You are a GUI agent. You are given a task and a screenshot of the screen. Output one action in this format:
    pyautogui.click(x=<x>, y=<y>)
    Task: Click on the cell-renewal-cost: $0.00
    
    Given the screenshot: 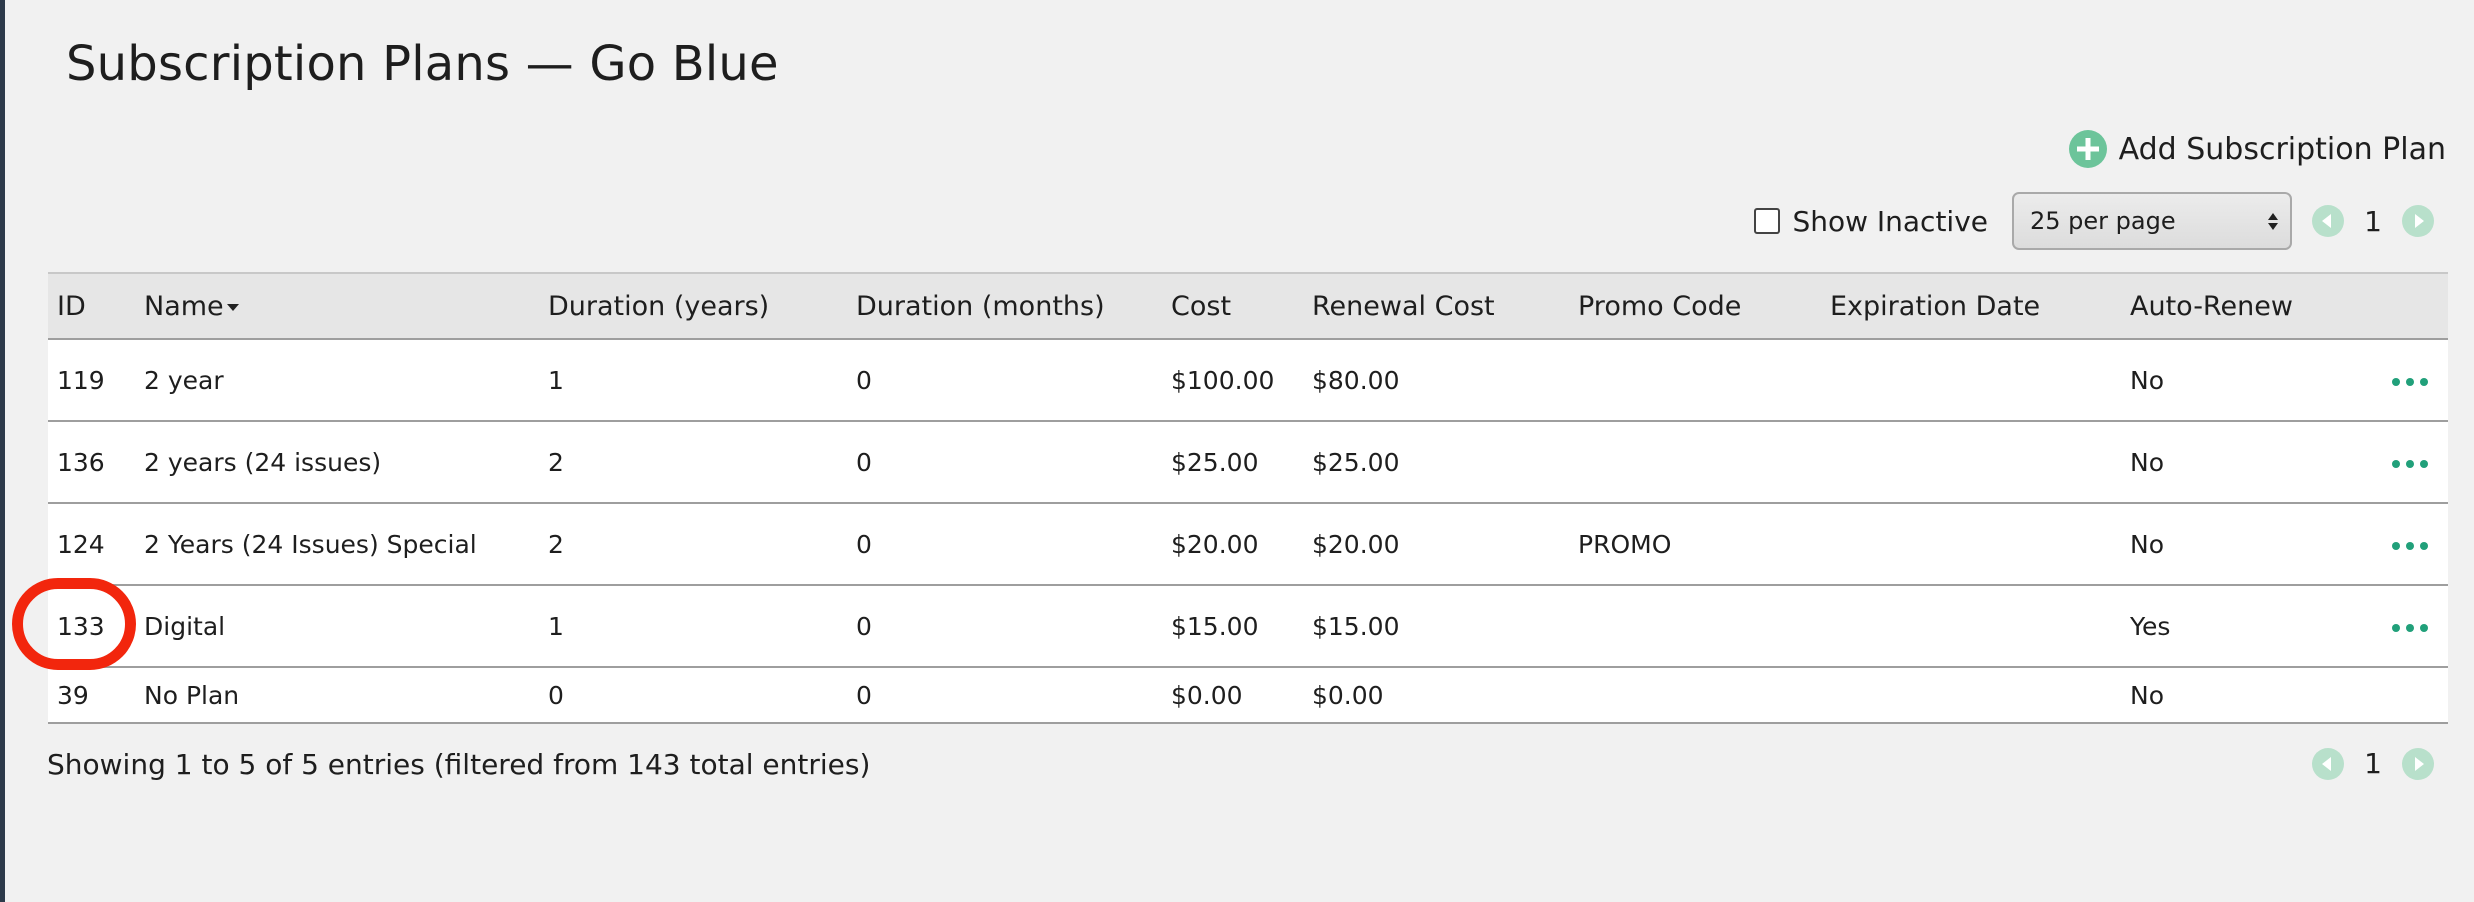 What is the action you would take?
    pyautogui.click(x=1348, y=695)
    